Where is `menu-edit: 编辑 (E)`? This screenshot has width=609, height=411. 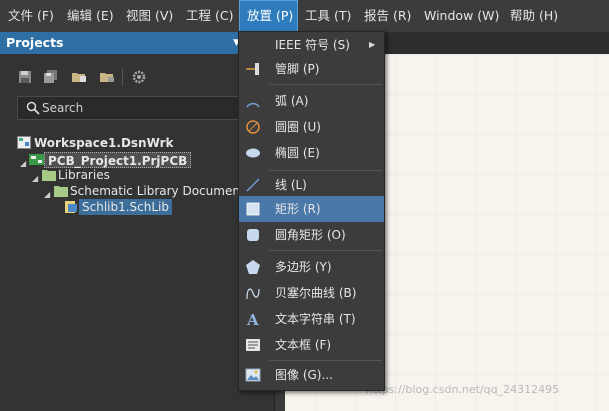
menu-edit: 编辑 (E) is located at coordinates (90, 16).